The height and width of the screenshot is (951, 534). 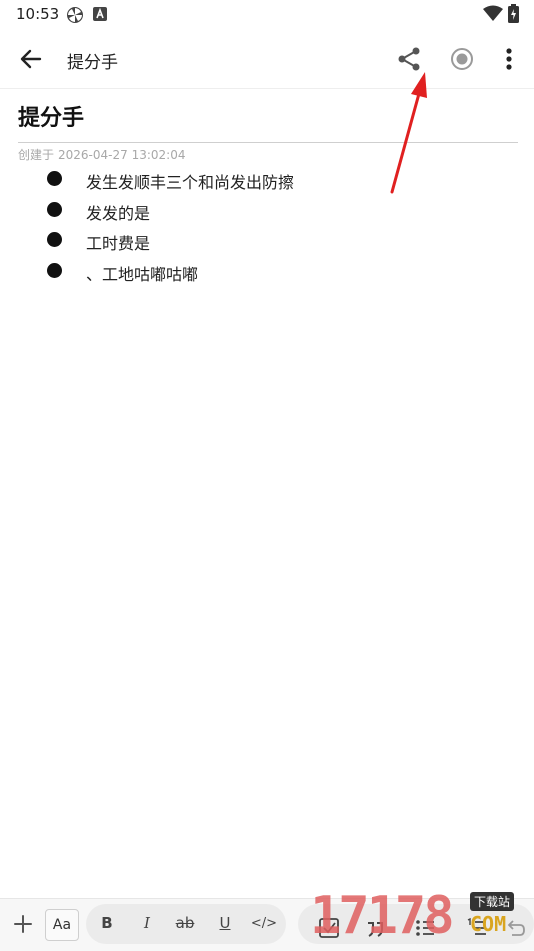 What do you see at coordinates (267, 14) in the screenshot?
I see `status-bar: 10:53` at bounding box center [267, 14].